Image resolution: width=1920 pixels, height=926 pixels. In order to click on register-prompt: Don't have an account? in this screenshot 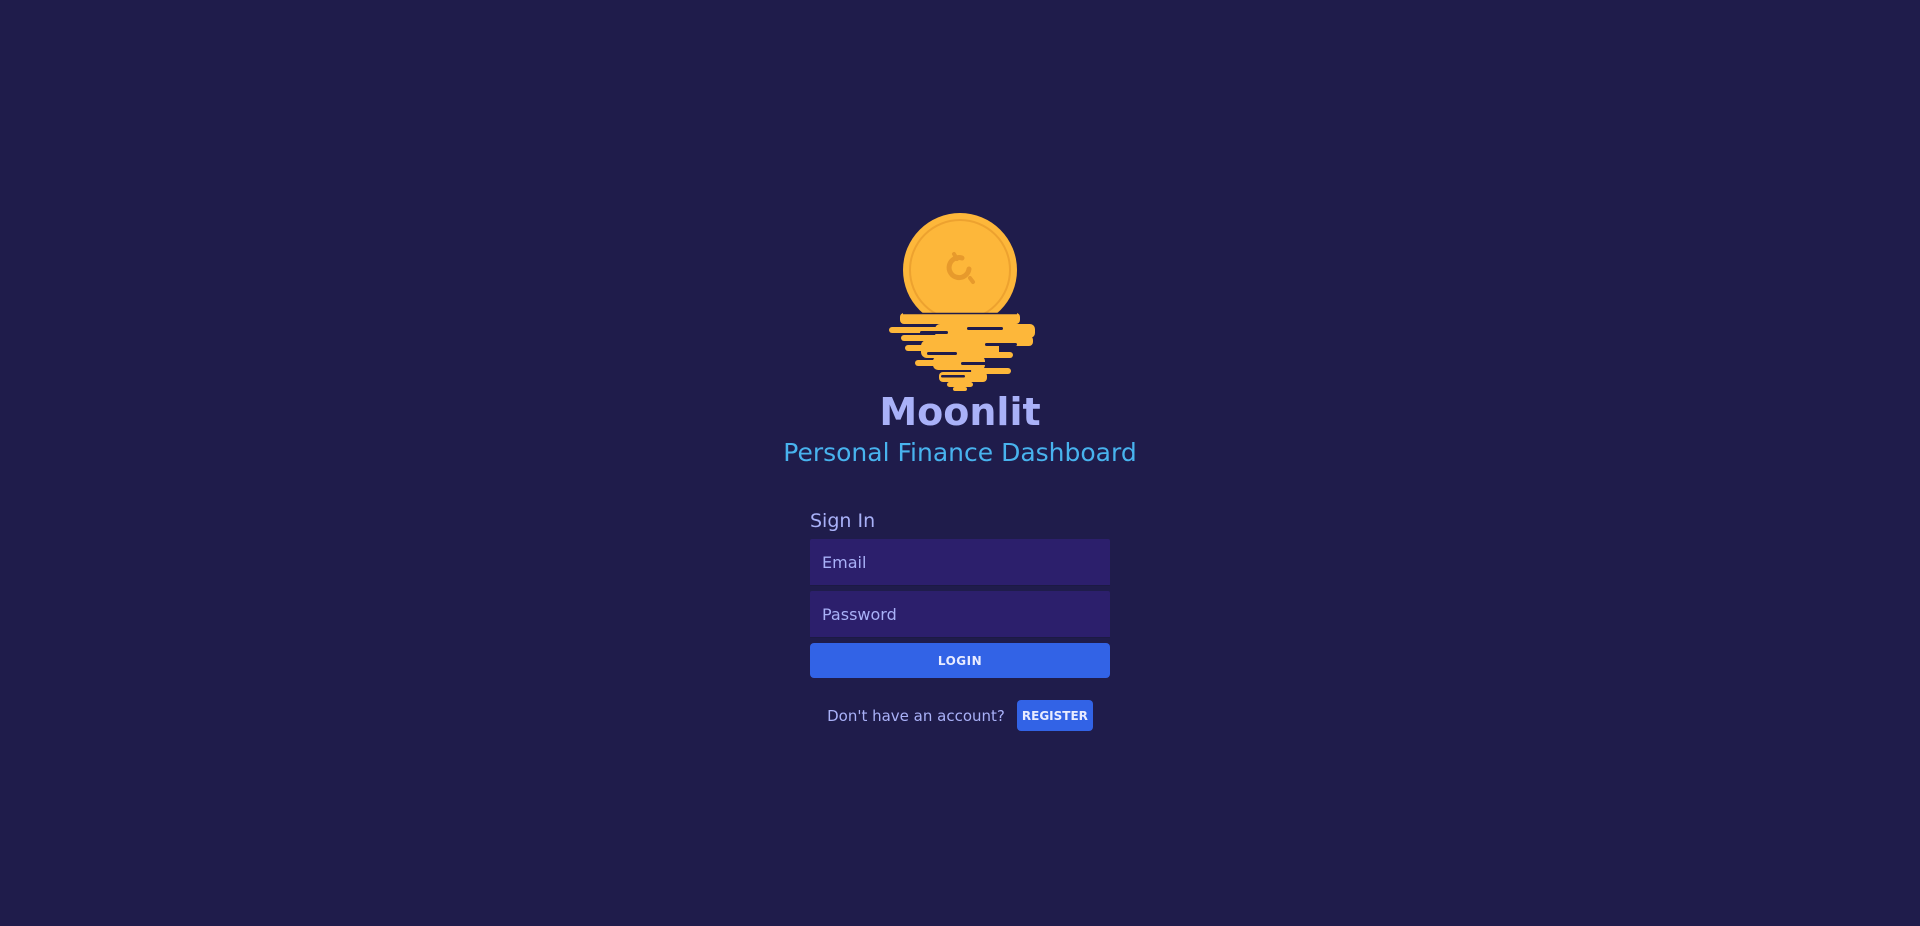, I will do `click(916, 715)`.